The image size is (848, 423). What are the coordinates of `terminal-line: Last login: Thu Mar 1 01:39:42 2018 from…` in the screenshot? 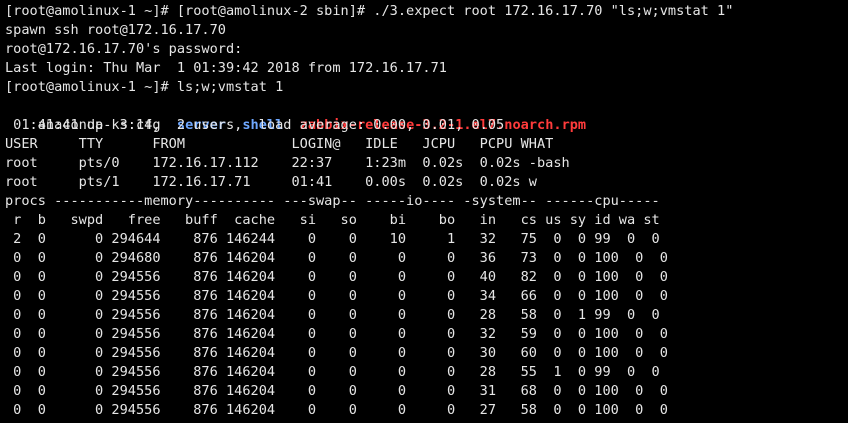 It's located at (226, 68).